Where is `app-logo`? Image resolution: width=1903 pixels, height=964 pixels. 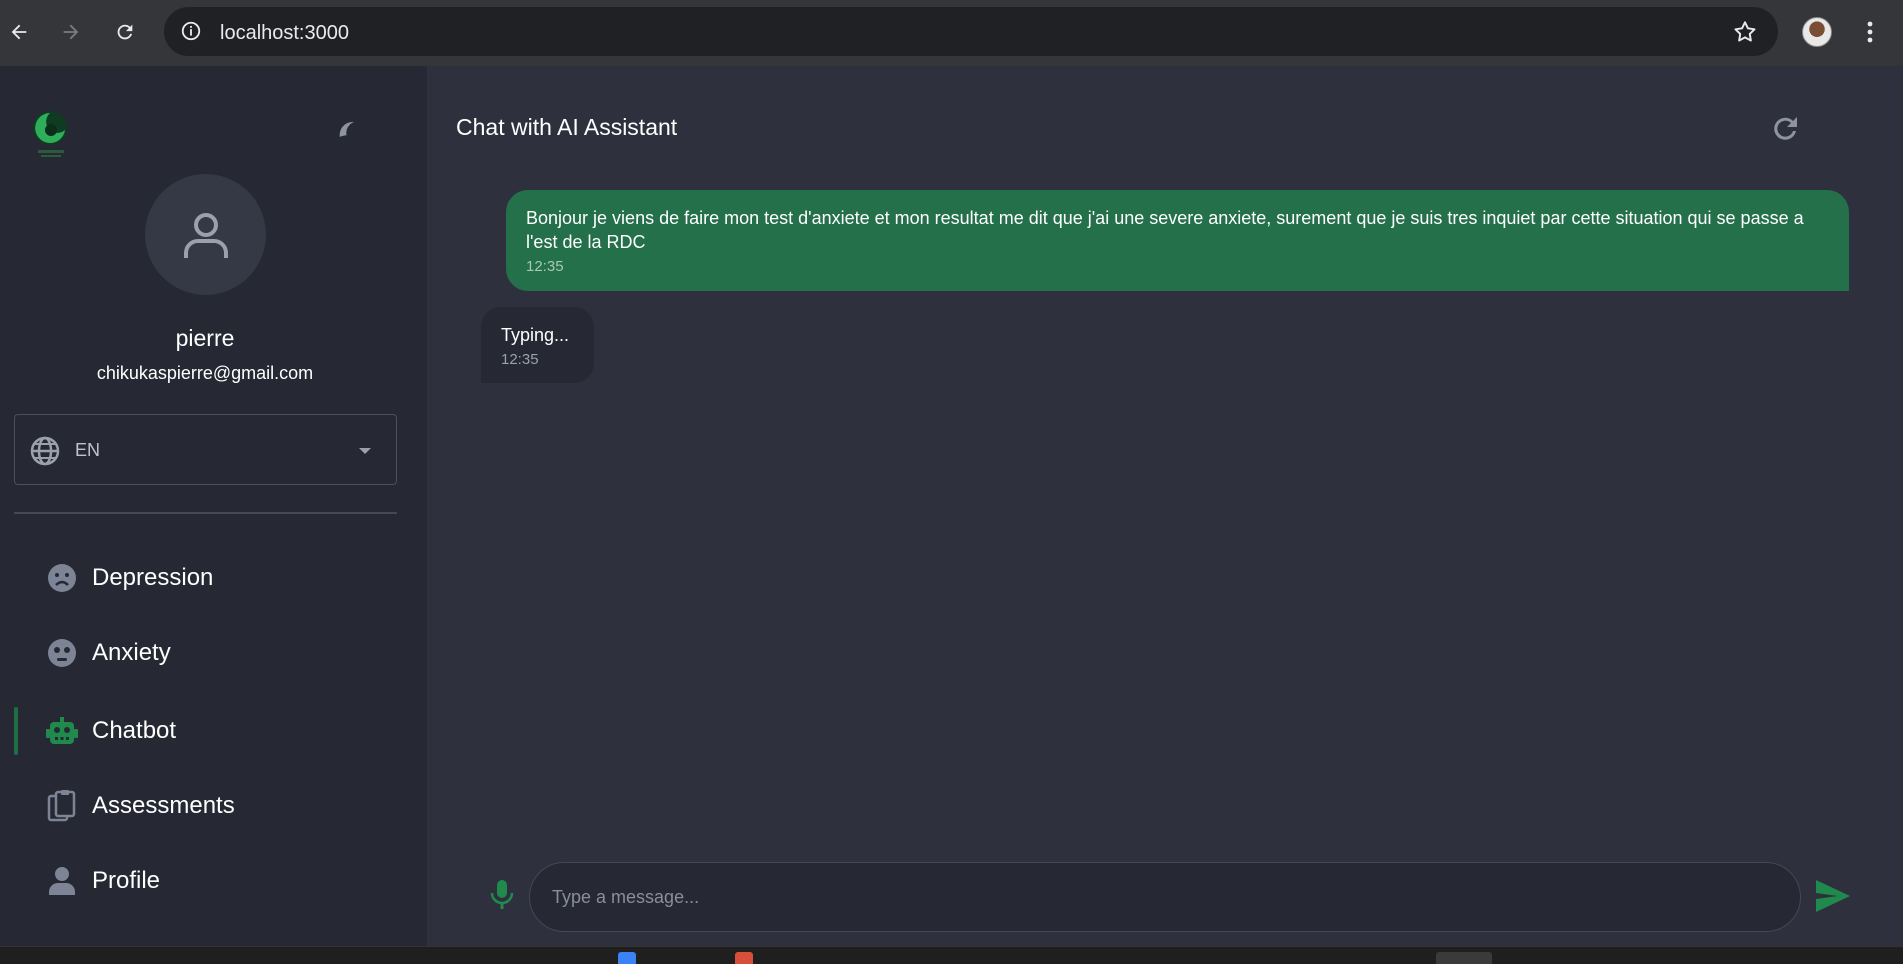 app-logo is located at coordinates (51, 134).